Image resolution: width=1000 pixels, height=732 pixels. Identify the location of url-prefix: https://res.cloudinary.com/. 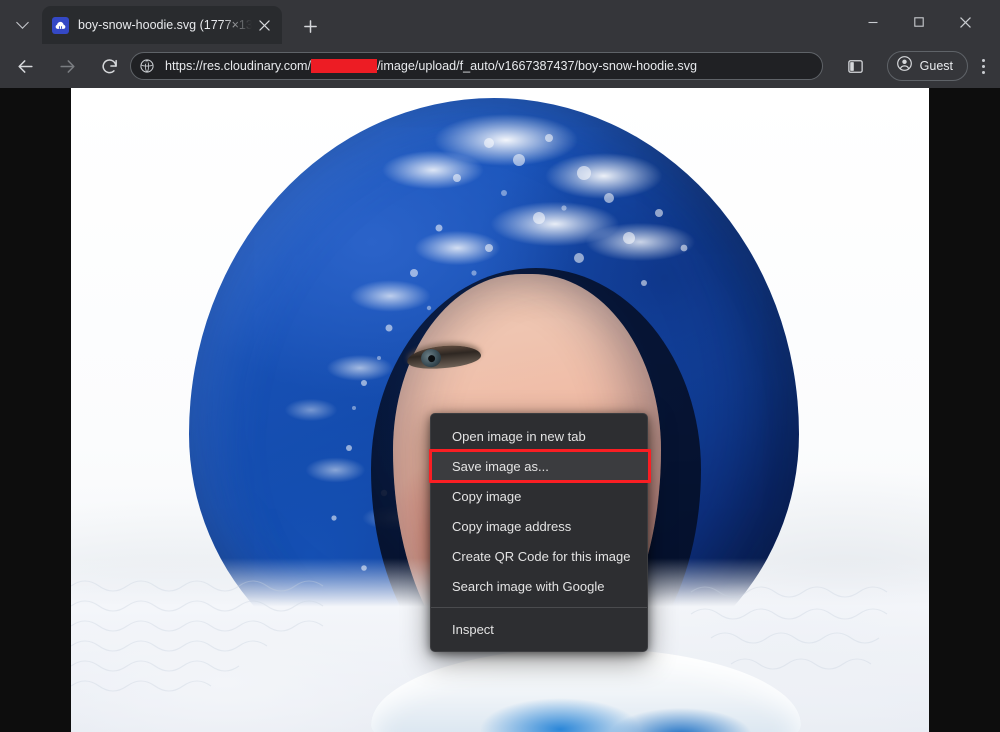
(238, 66).